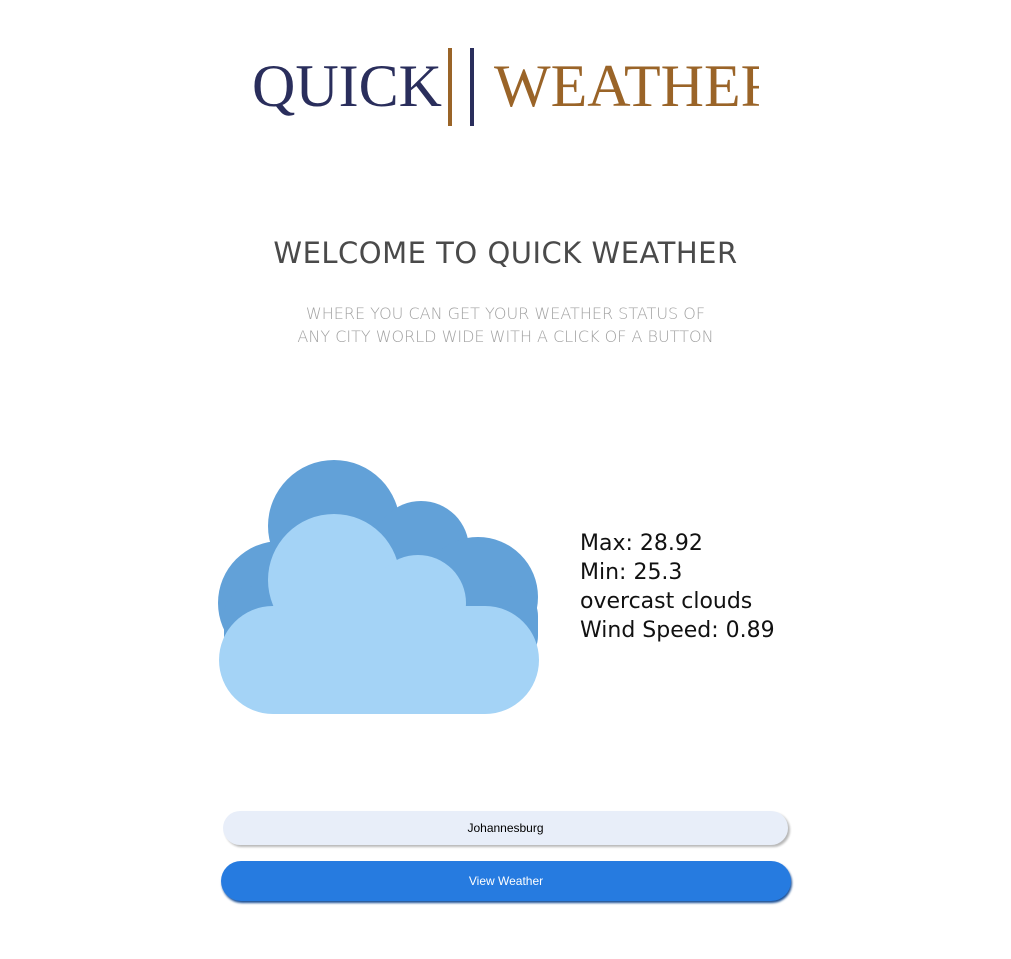  I want to click on logo-divider-navy, so click(472, 87).